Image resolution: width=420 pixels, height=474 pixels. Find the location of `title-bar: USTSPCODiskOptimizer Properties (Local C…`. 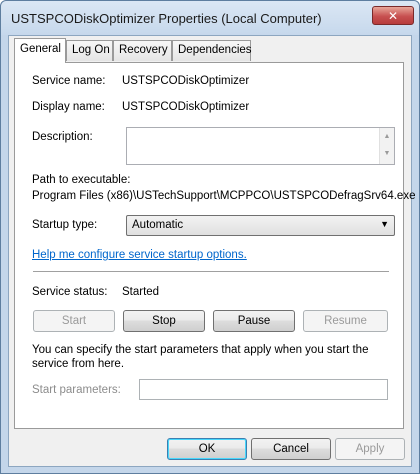

title-bar: USTSPCODiskOptimizer Properties (Local C… is located at coordinates (210, 18).